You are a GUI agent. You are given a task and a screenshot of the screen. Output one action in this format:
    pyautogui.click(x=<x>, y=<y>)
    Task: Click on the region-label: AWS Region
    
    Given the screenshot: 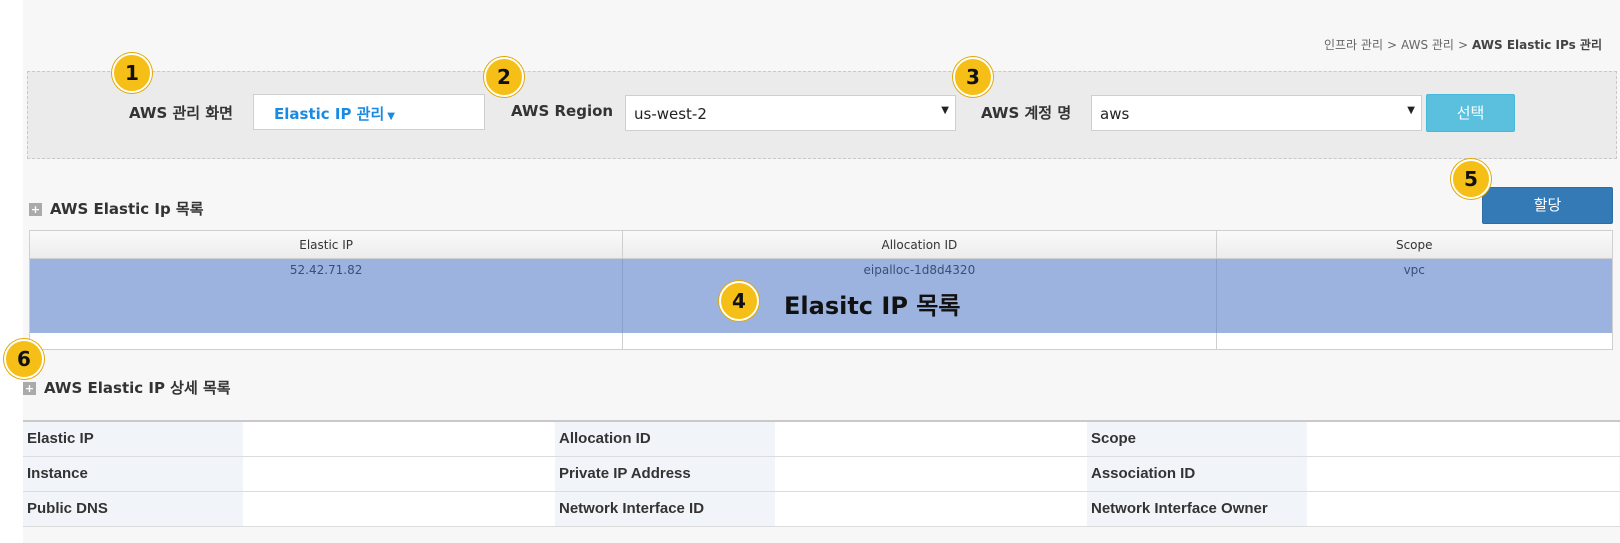 What is the action you would take?
    pyautogui.click(x=562, y=111)
    